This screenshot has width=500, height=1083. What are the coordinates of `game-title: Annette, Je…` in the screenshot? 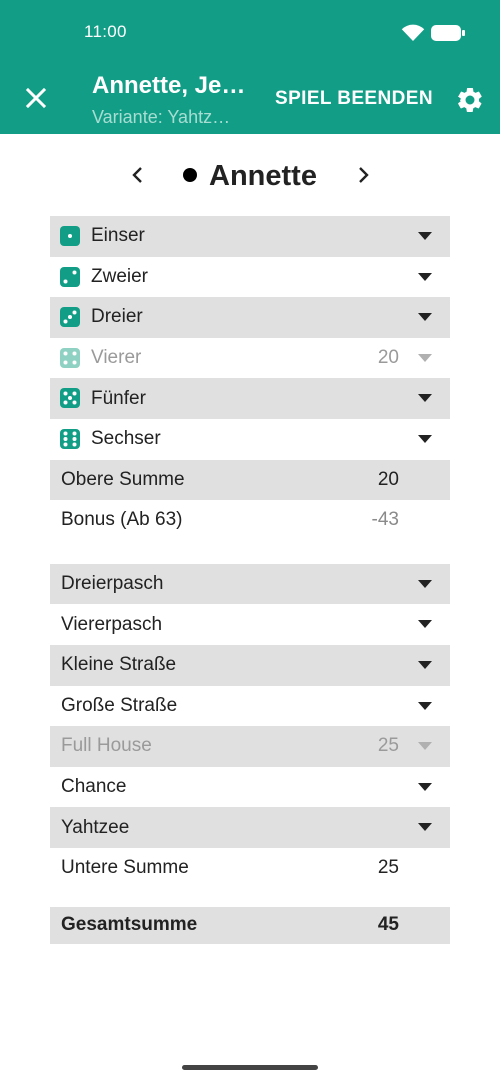 It's located at (169, 85).